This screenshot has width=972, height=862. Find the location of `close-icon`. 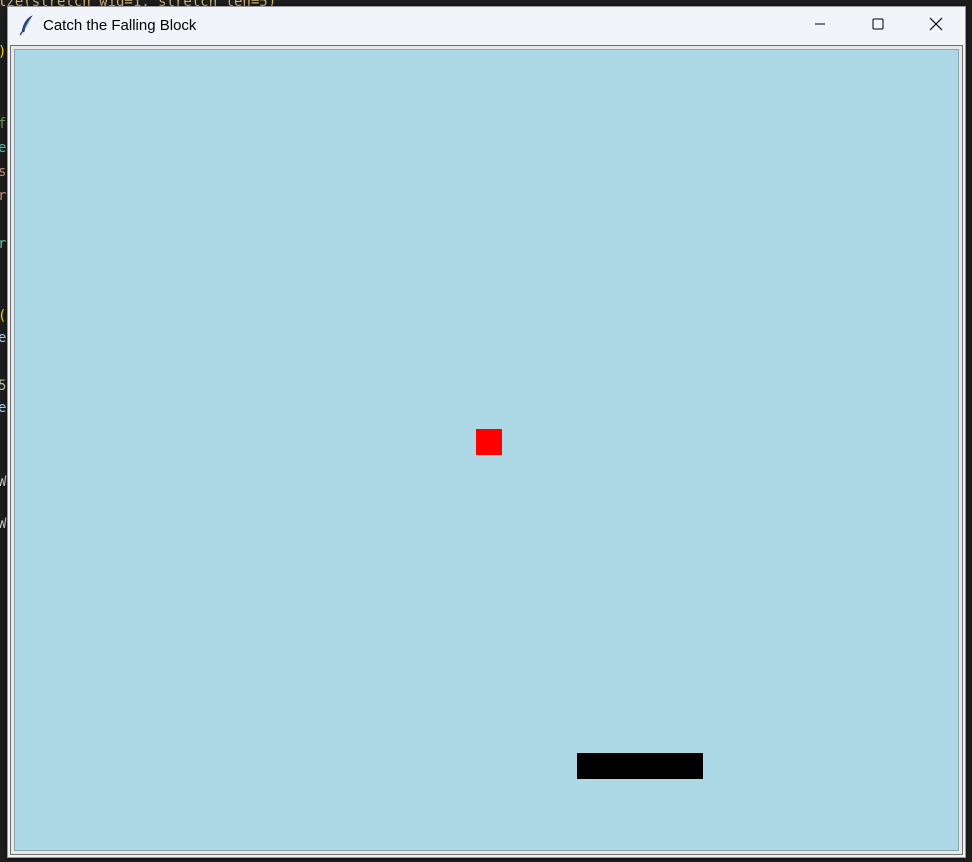

close-icon is located at coordinates (936, 26).